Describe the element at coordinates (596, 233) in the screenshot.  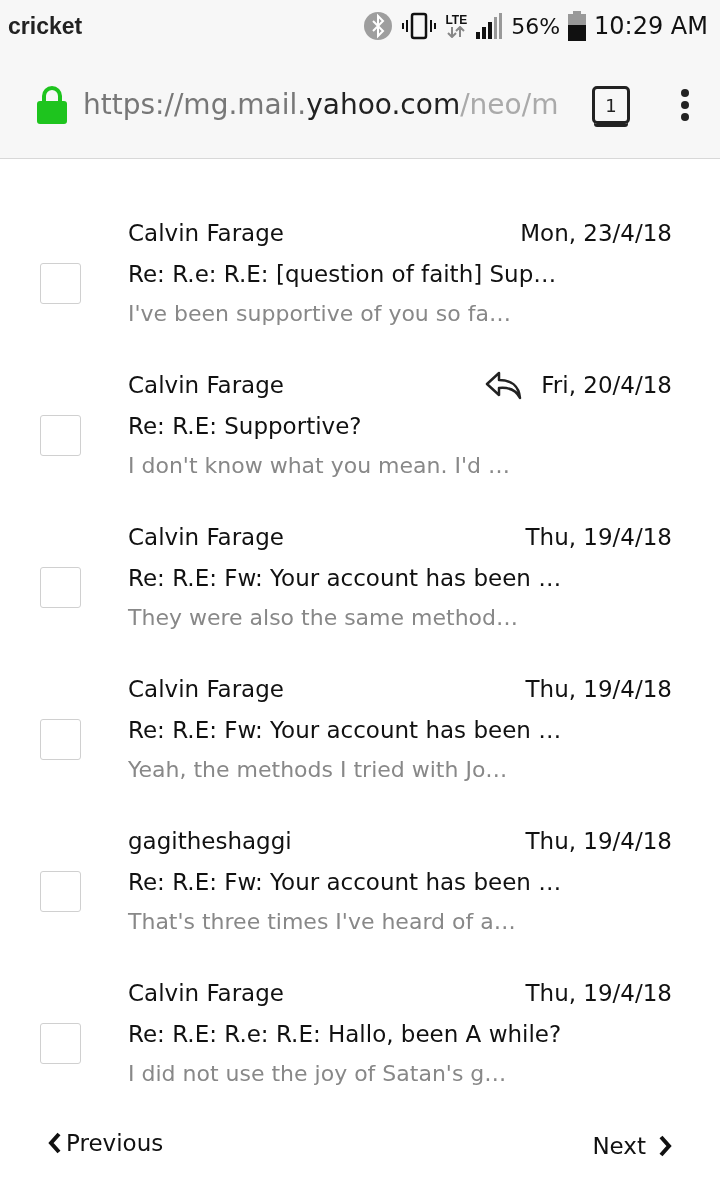
I see `email-date: Mon, 23/4/18` at that location.